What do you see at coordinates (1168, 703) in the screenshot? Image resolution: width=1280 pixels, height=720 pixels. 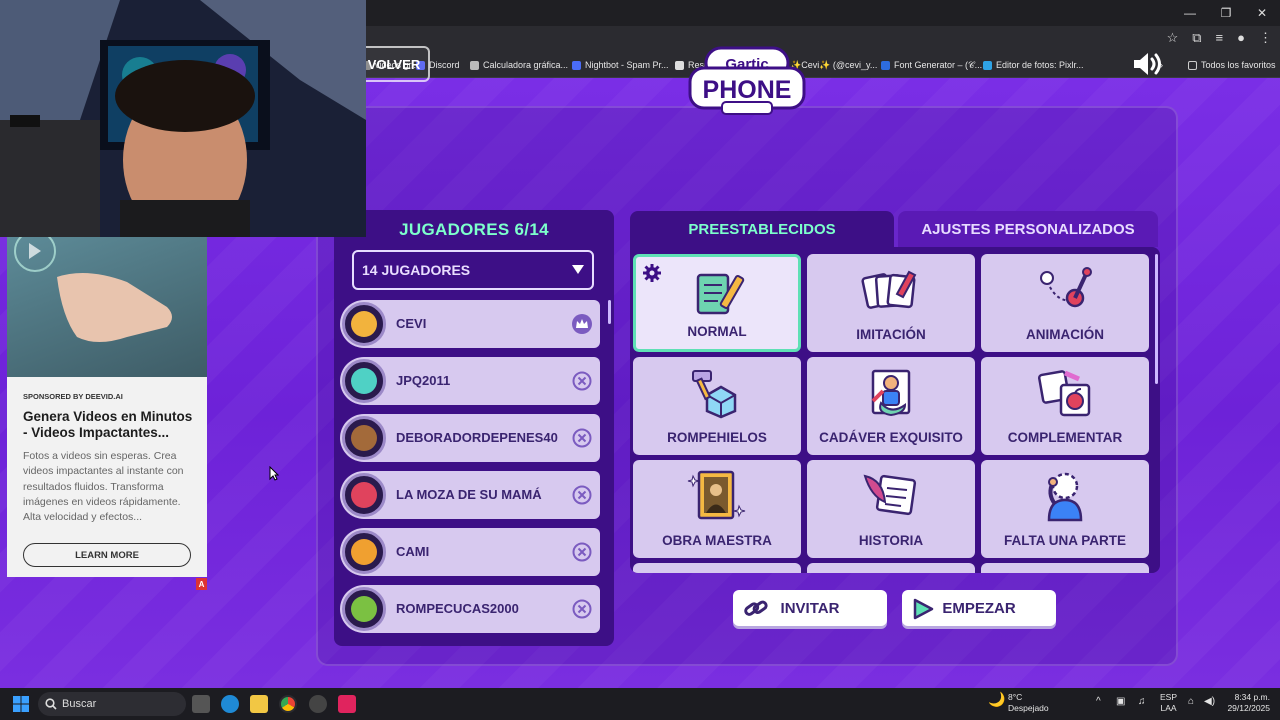 I see `language-indicator: ESP LAA` at bounding box center [1168, 703].